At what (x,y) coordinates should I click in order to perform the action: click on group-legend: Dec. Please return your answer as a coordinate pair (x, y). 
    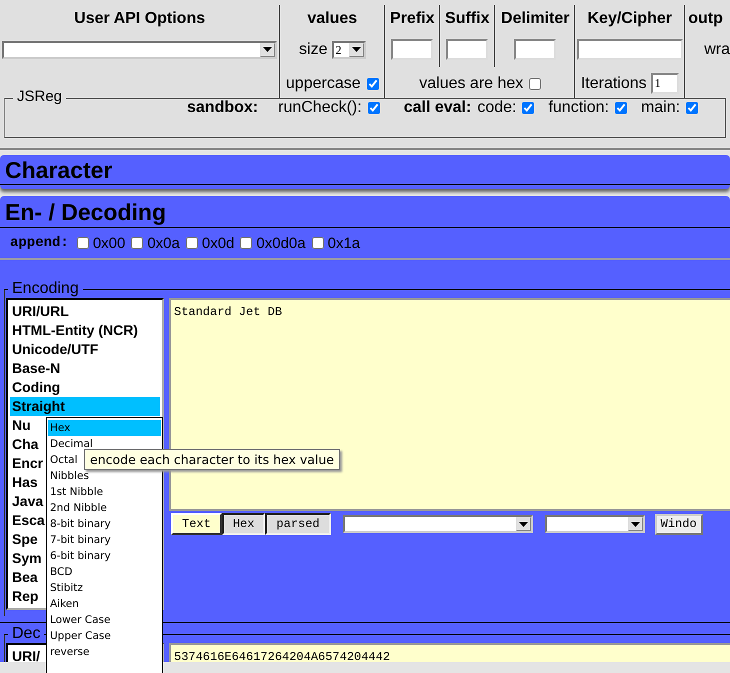
    Looking at the image, I should click on (26, 634).